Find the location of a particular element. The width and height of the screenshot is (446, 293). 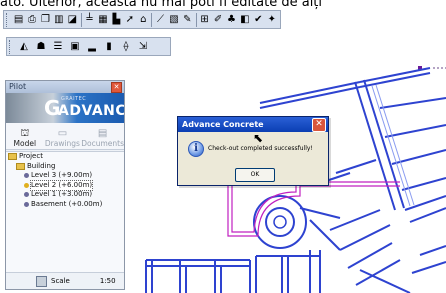

tree-item: Level 3 (+9.00m) is located at coordinates (65, 176).